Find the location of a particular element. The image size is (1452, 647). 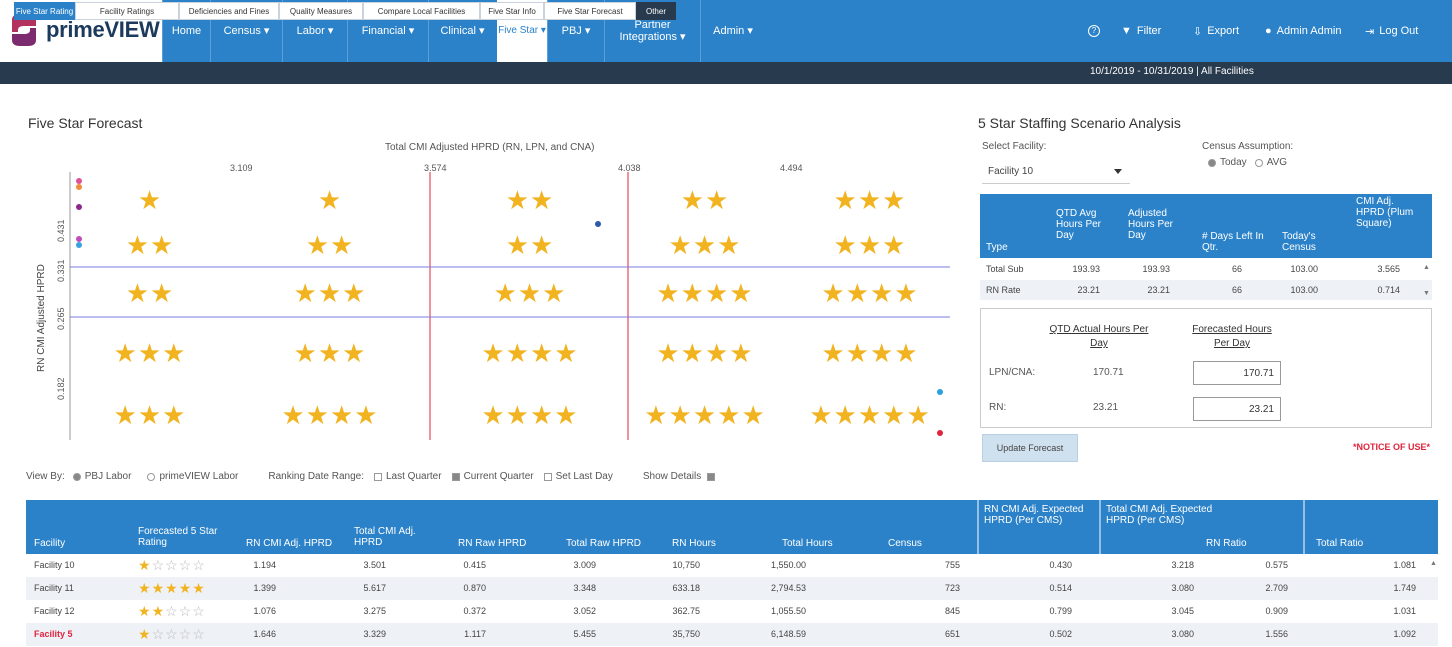

star-rating-cell: ★★★★★ is located at coordinates (705, 415).